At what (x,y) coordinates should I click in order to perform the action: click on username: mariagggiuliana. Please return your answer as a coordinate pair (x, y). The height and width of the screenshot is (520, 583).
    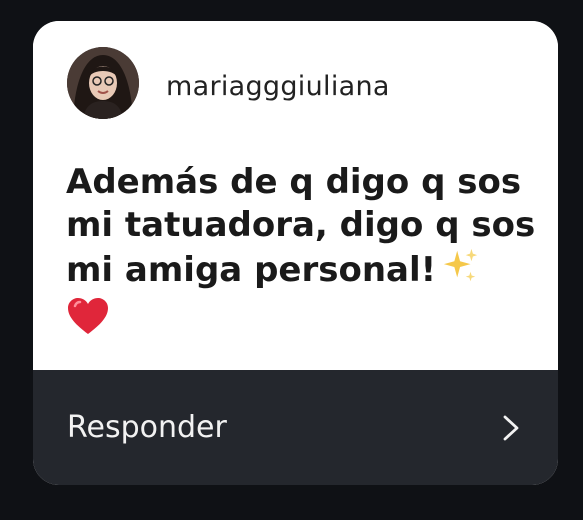
    Looking at the image, I should click on (278, 86).